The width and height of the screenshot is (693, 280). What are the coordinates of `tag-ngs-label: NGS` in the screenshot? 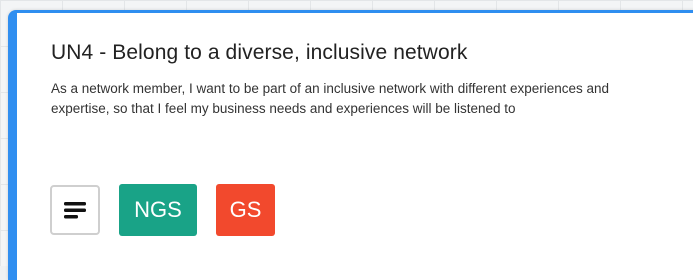 It's located at (158, 209).